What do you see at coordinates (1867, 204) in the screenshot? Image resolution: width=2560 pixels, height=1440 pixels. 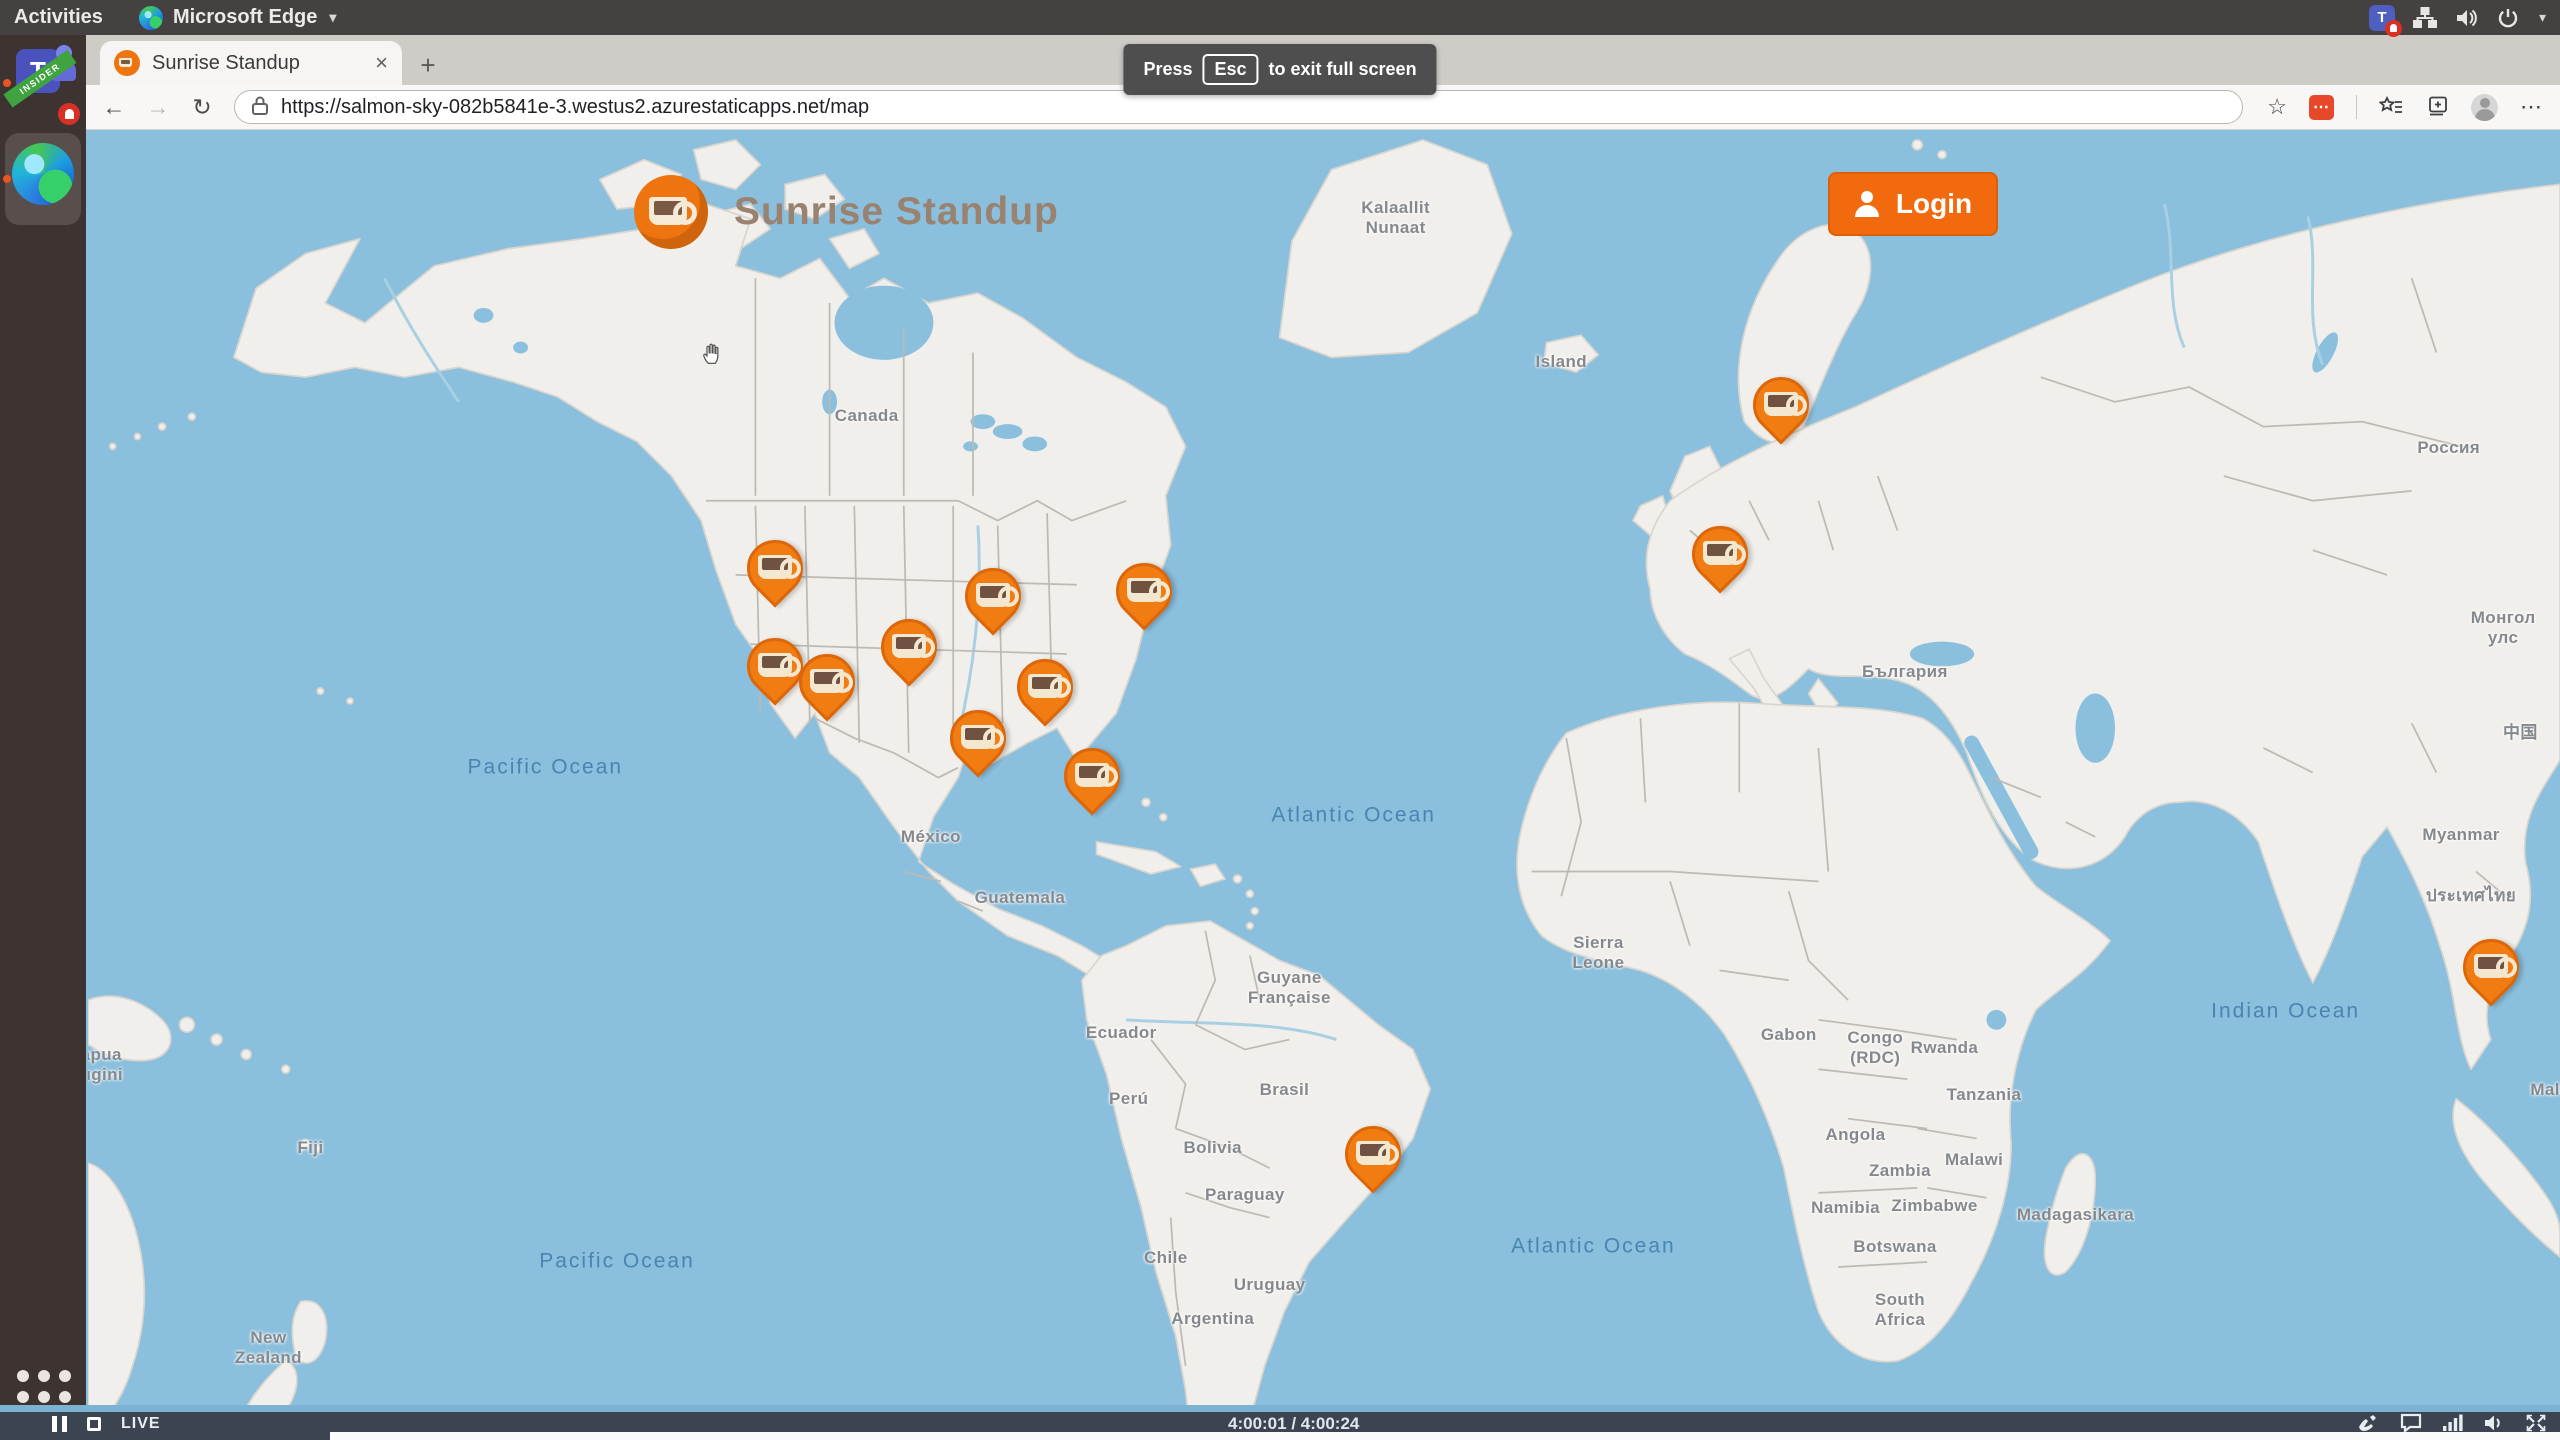 I see `person-icon` at bounding box center [1867, 204].